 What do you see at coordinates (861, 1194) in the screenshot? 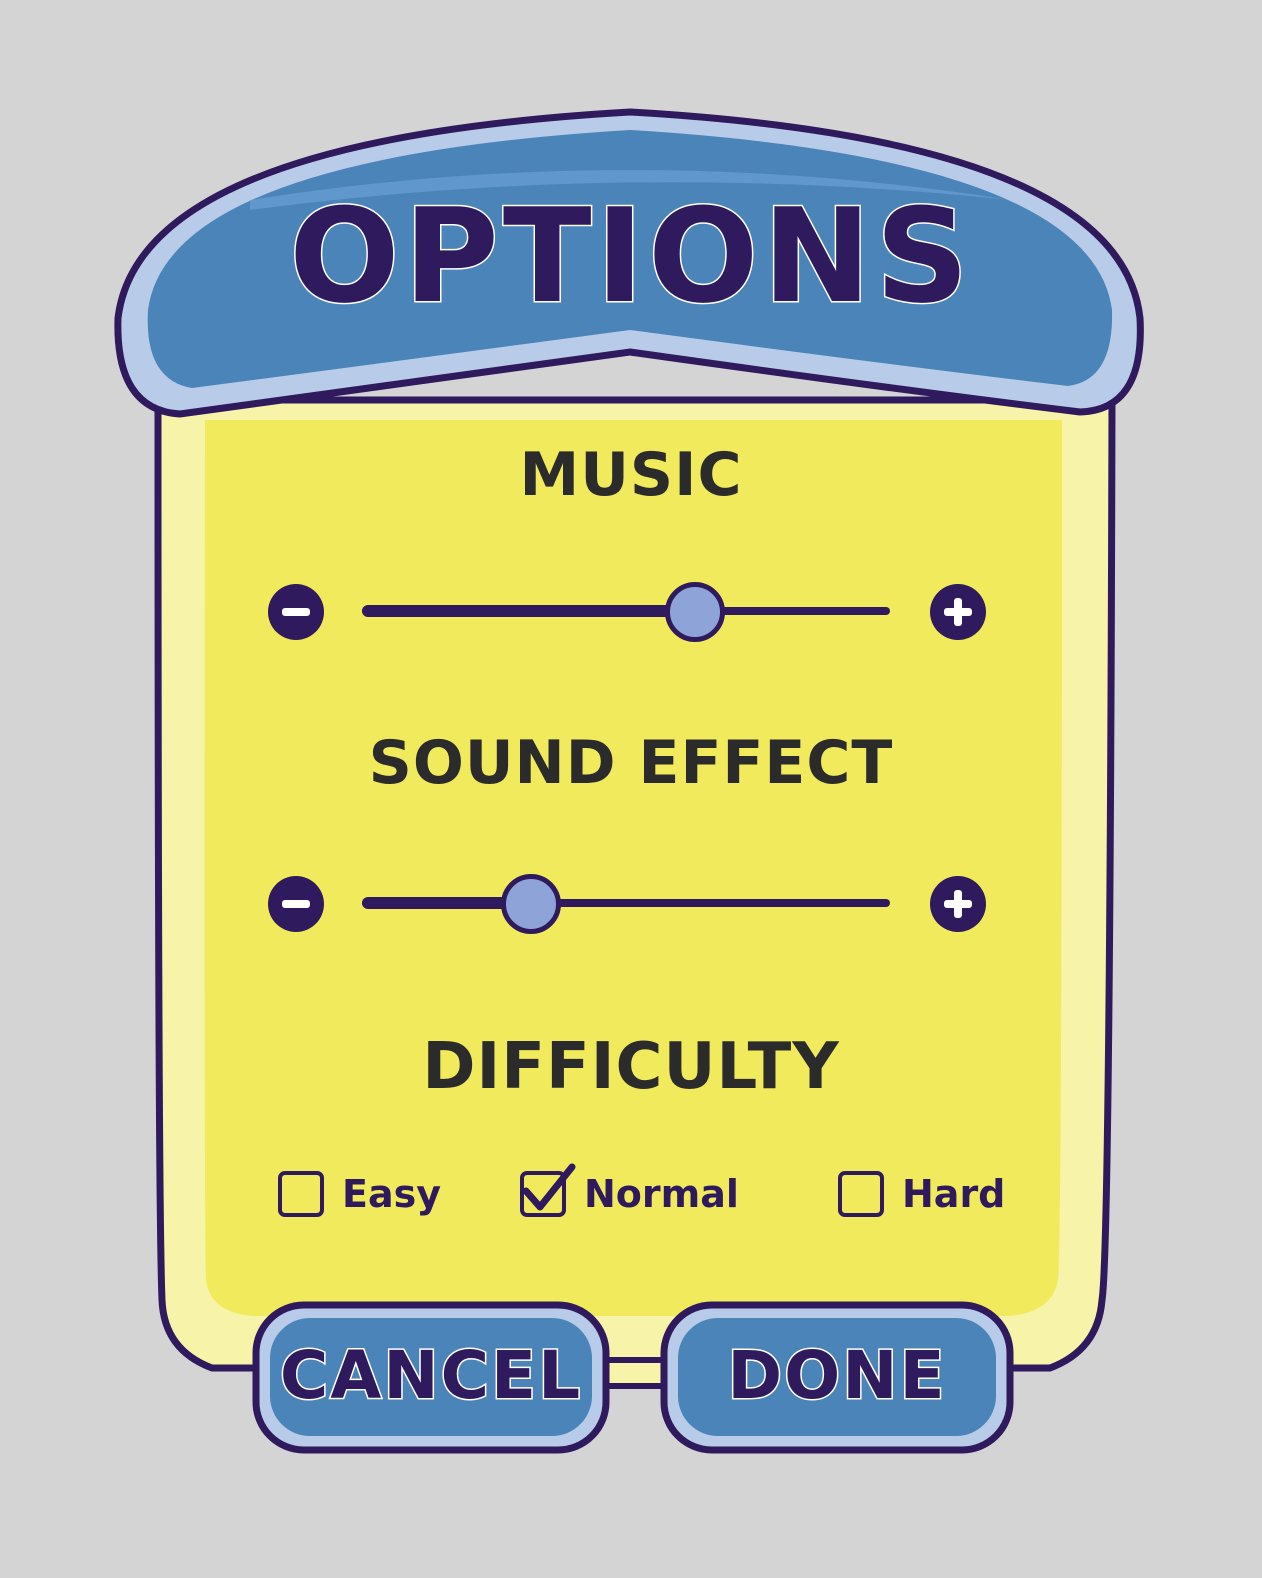
I see `hard-checkbox` at bounding box center [861, 1194].